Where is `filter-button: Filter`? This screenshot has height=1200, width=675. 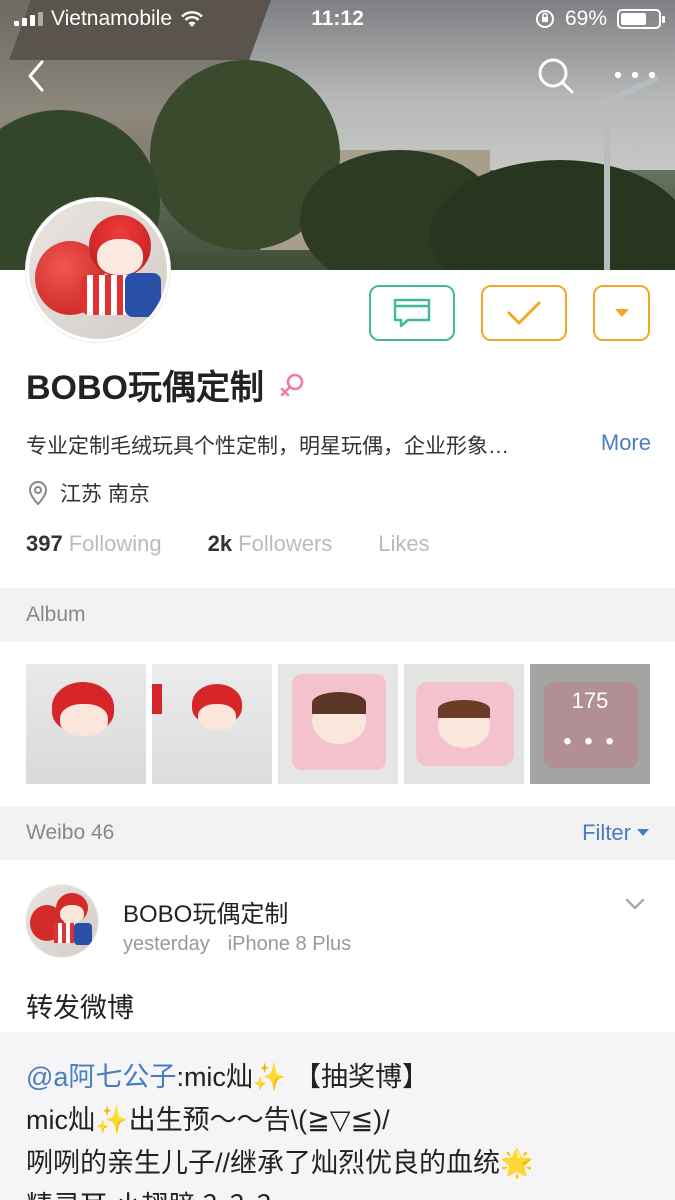
filter-button: Filter is located at coordinates (615, 833).